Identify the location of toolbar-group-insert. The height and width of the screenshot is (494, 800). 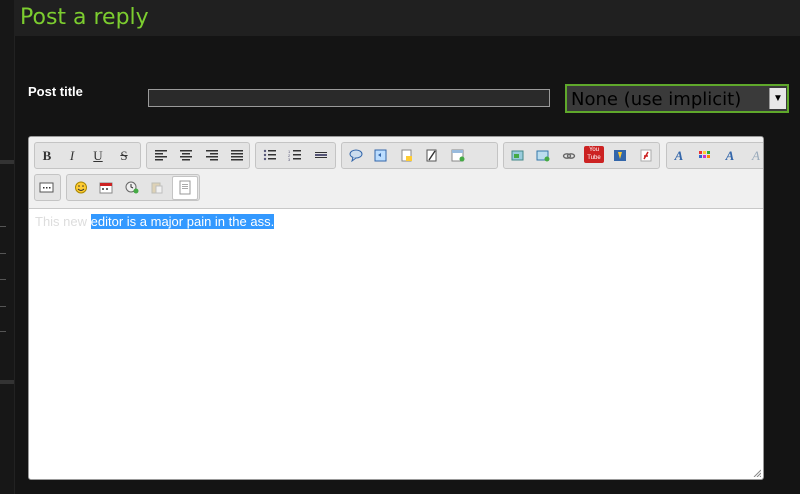
(133, 187).